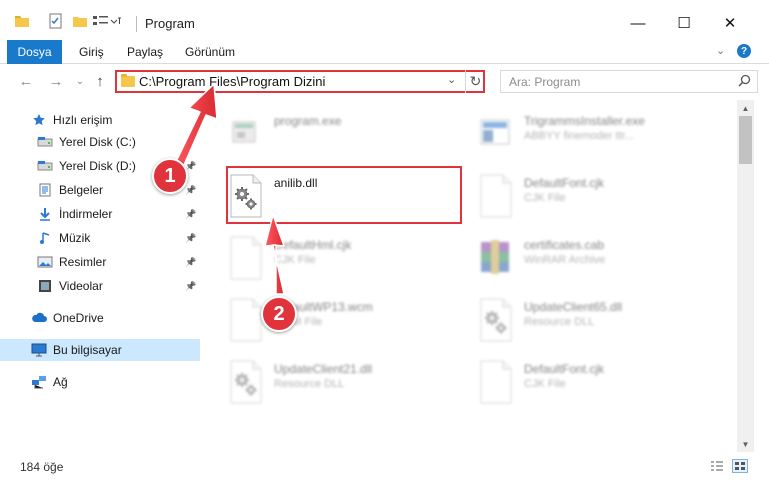 The image size is (769, 492). I want to click on address-dropdown-icon: ⌄, so click(451, 79).